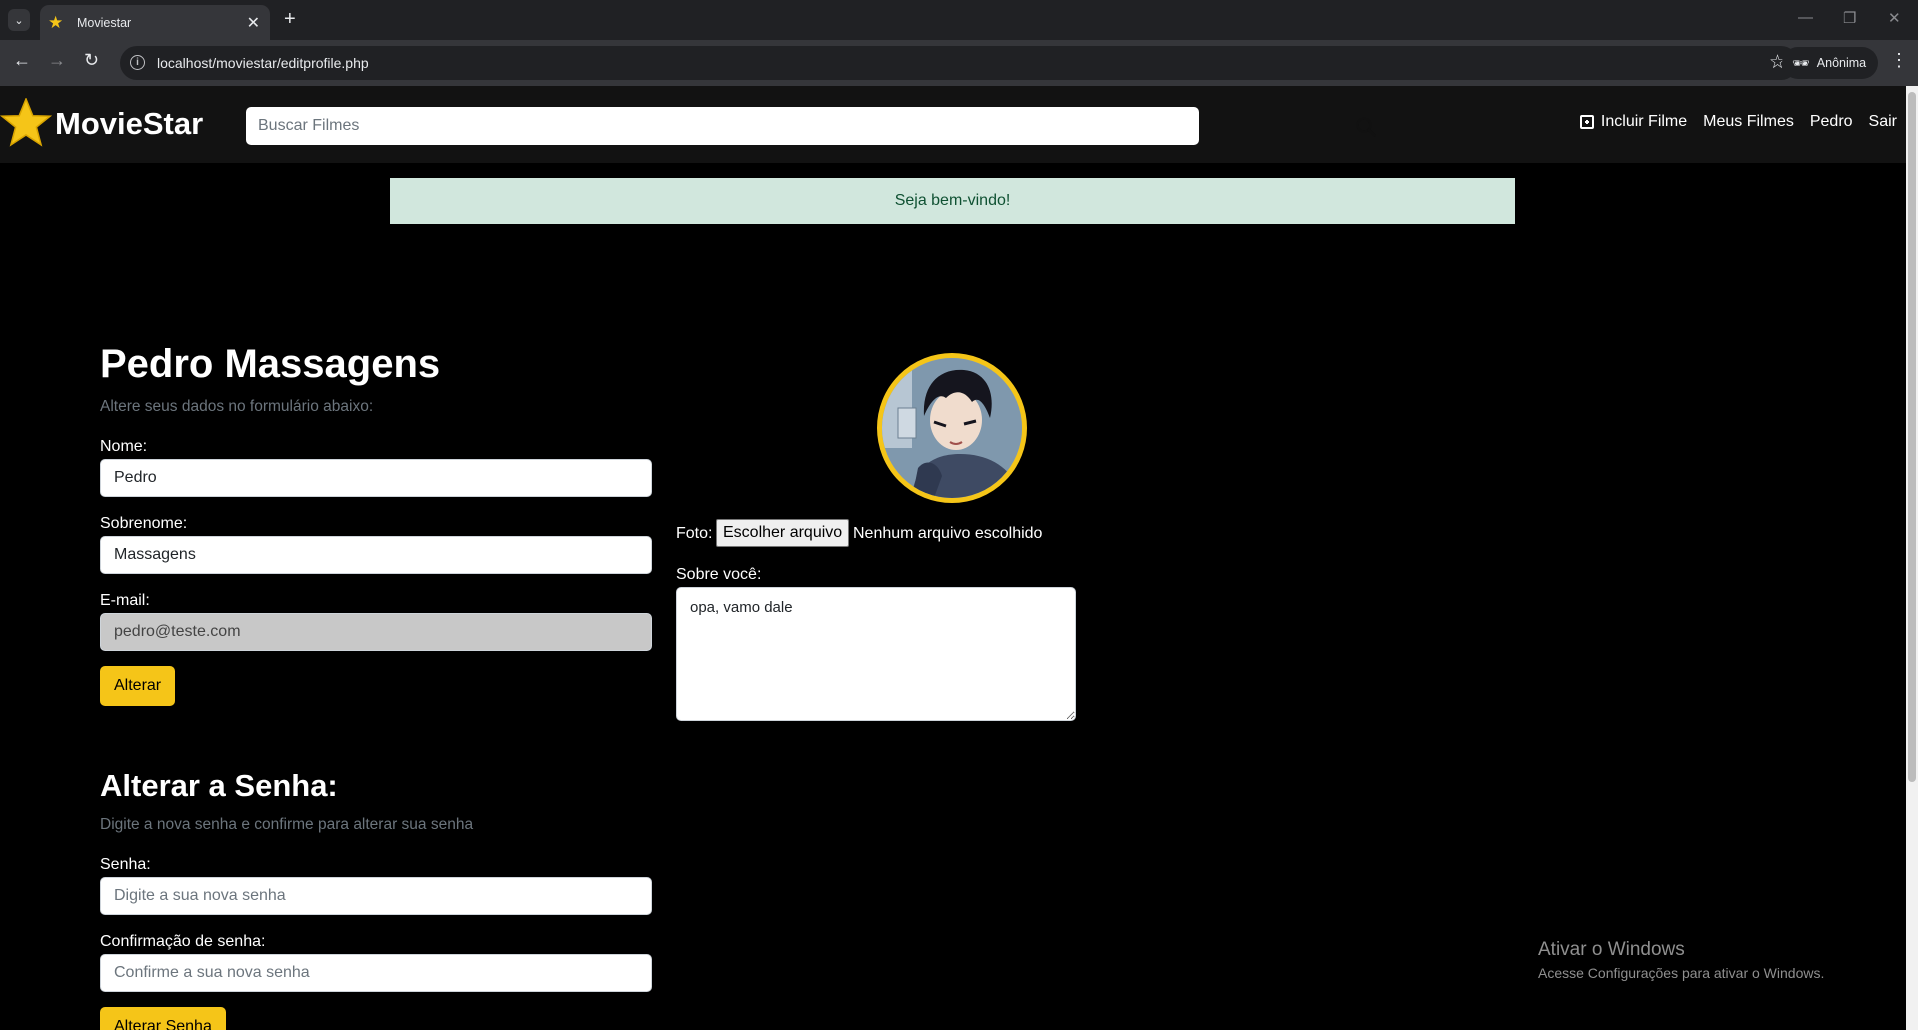 This screenshot has width=1918, height=1030. Describe the element at coordinates (683, 126) in the screenshot. I see `search-input` at that location.